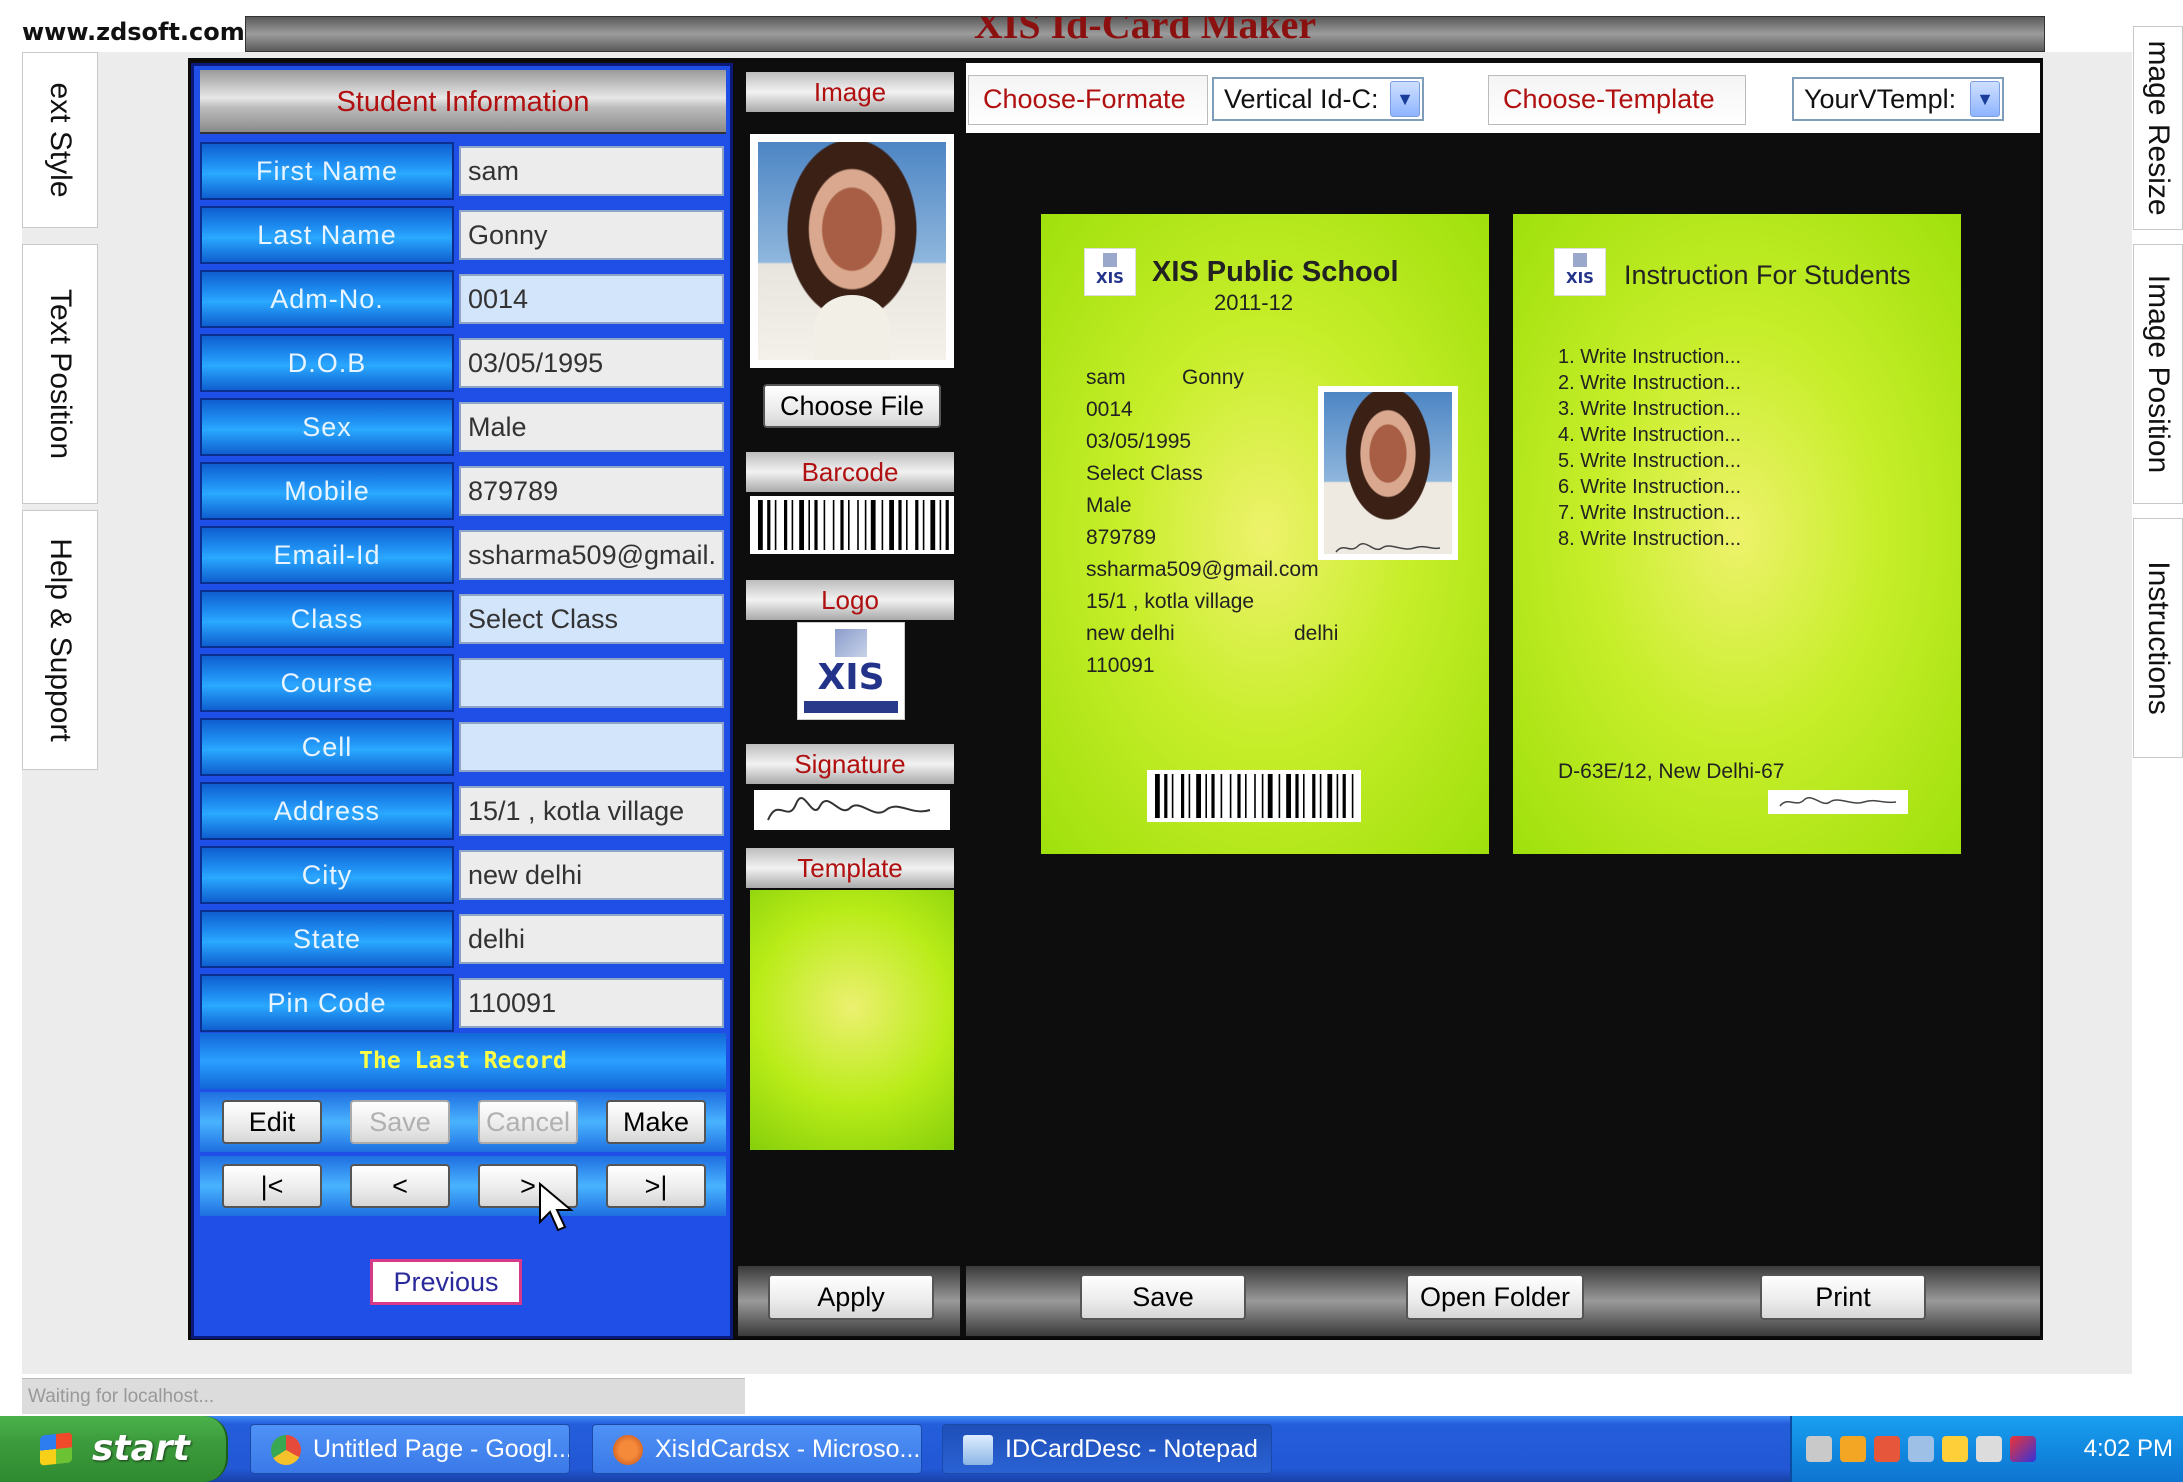 The image size is (2183, 1482). What do you see at coordinates (591, 491) in the screenshot?
I see `field-input: 879789` at bounding box center [591, 491].